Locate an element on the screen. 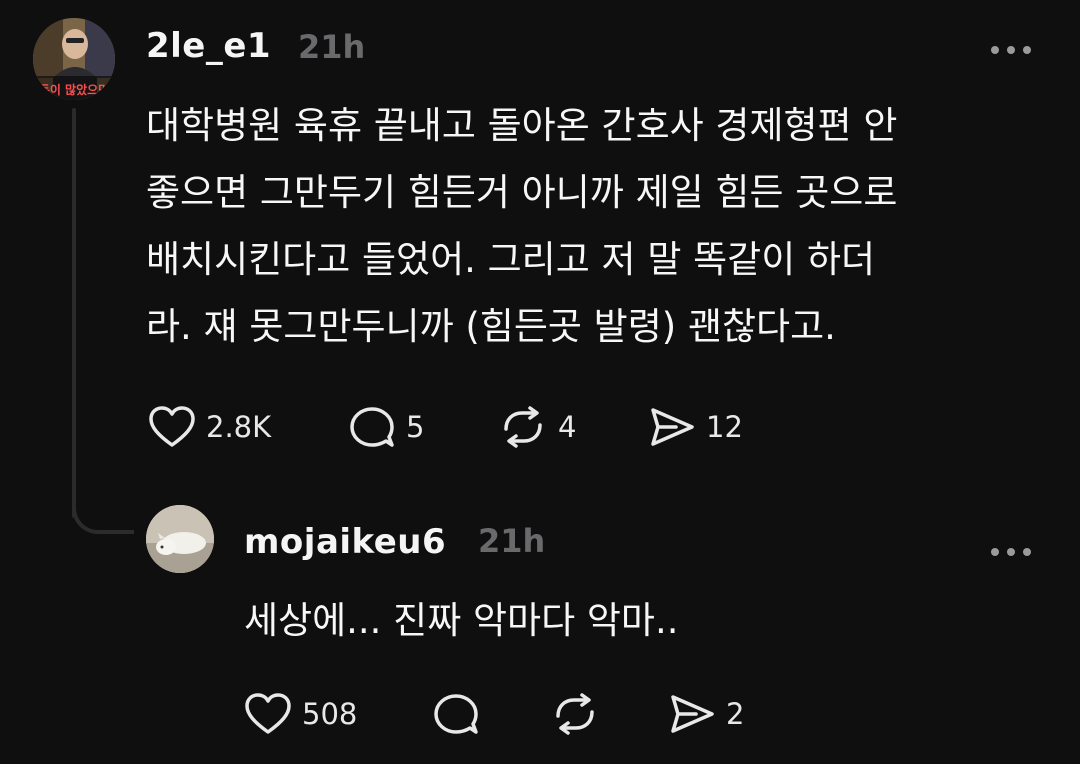  reply-avatar is located at coordinates (180, 539).